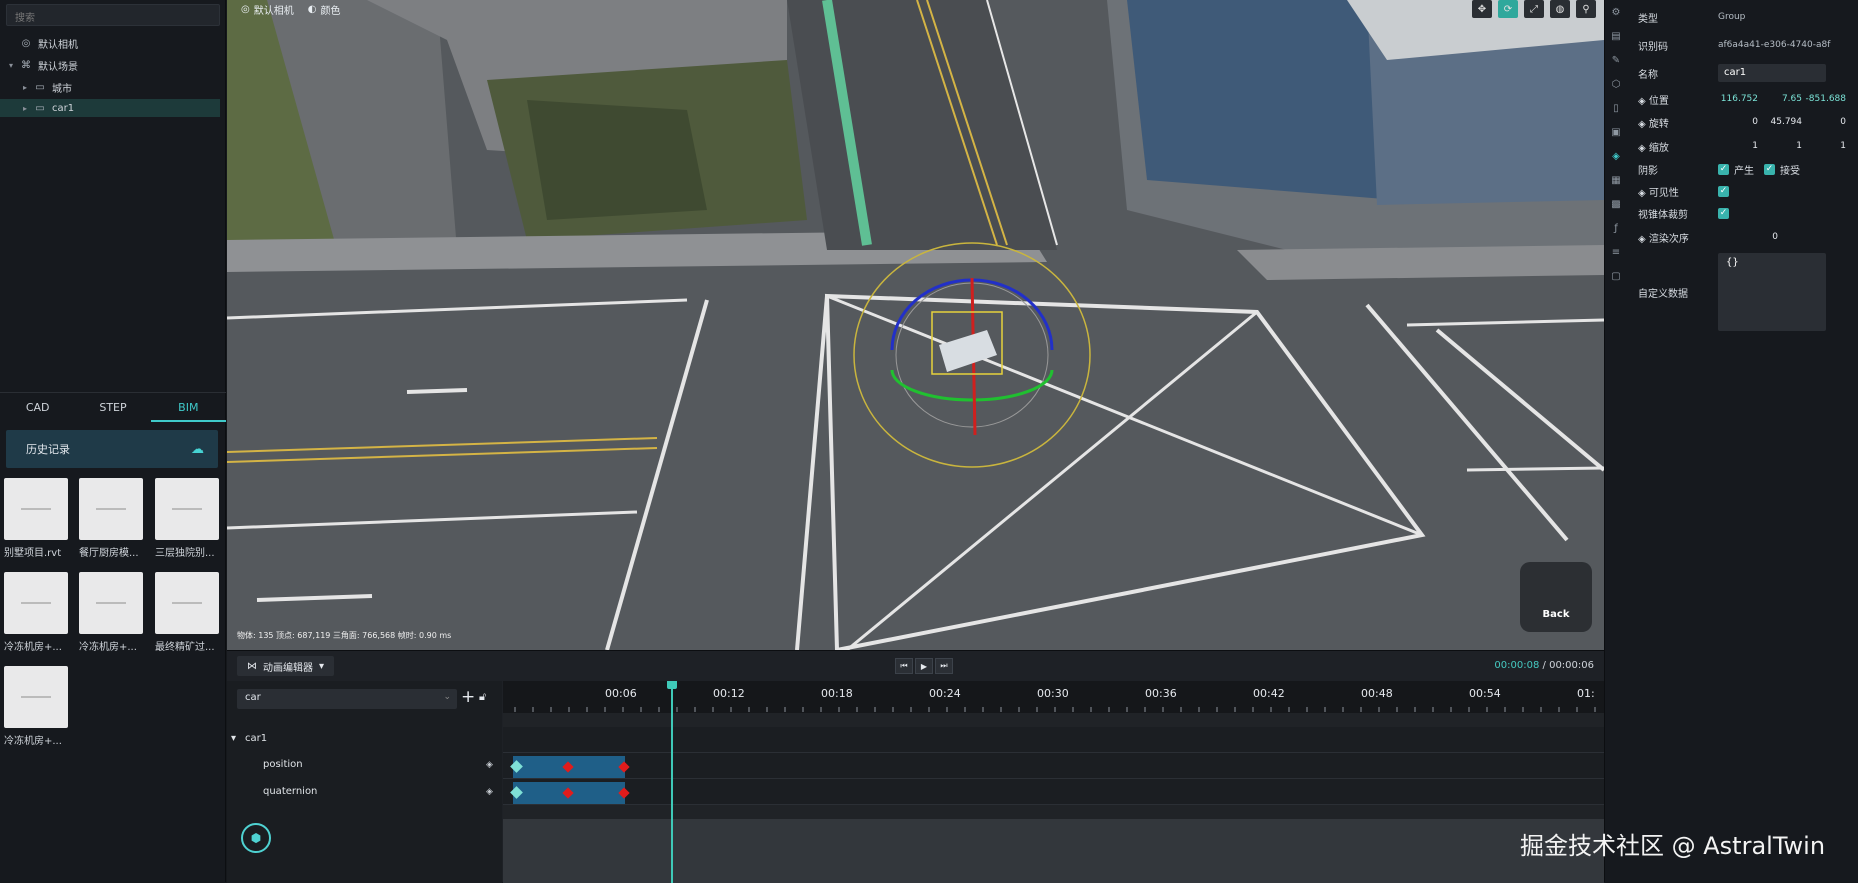  I want to click on lock-icon: 🔓︎, so click(482, 697).